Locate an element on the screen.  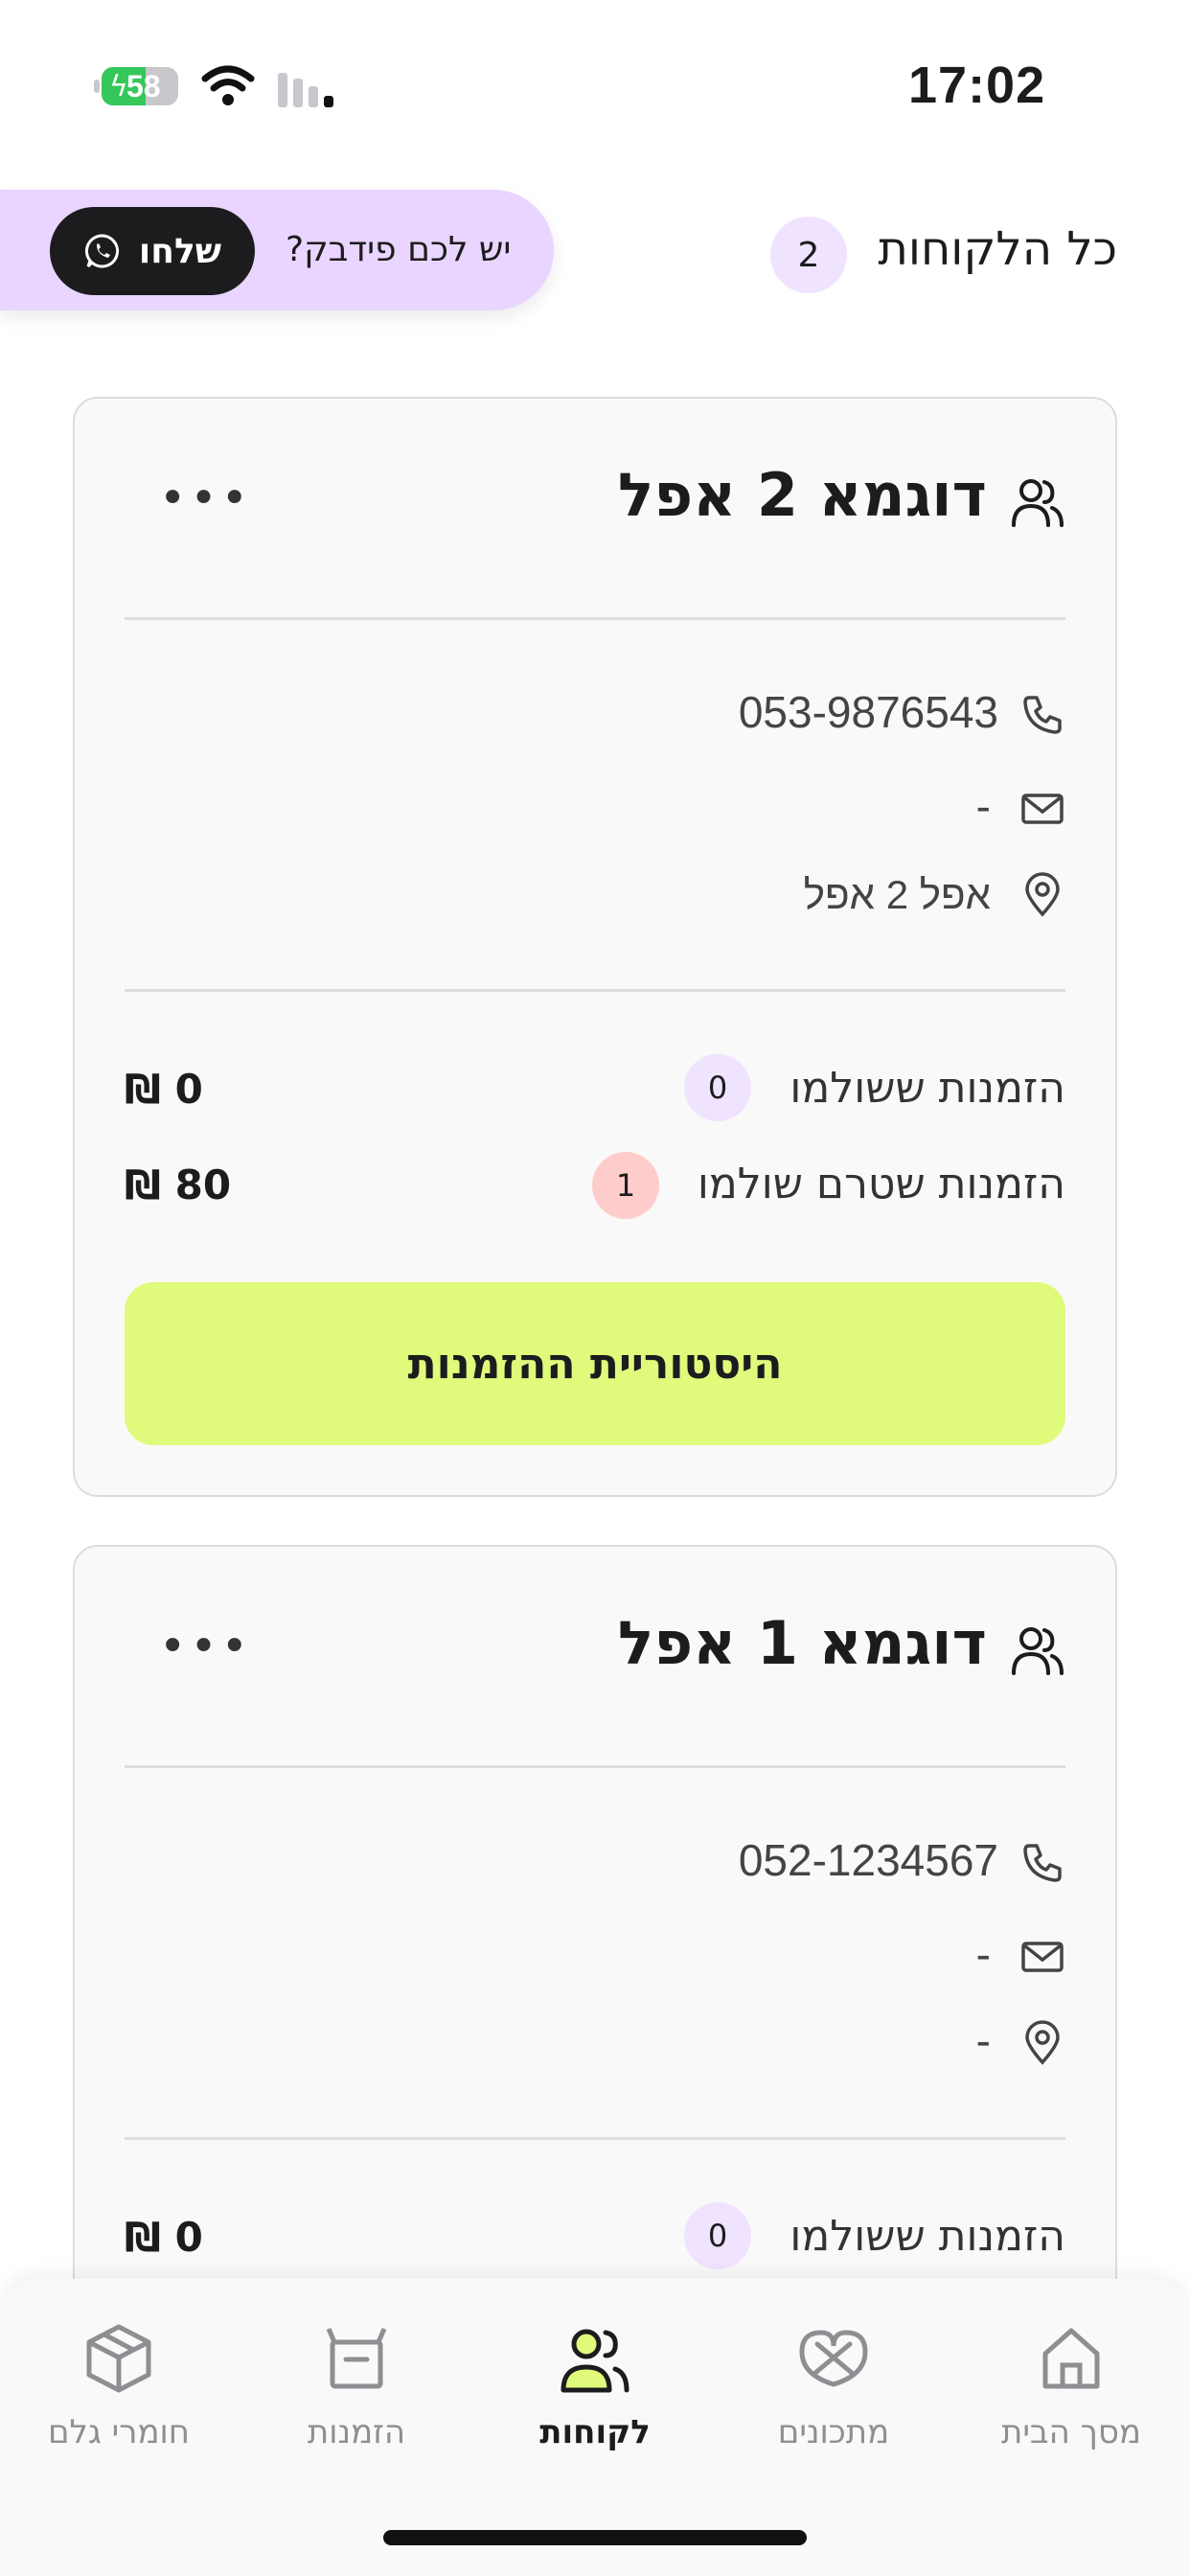
tab-label: לקוחות is located at coordinates (595, 2432).